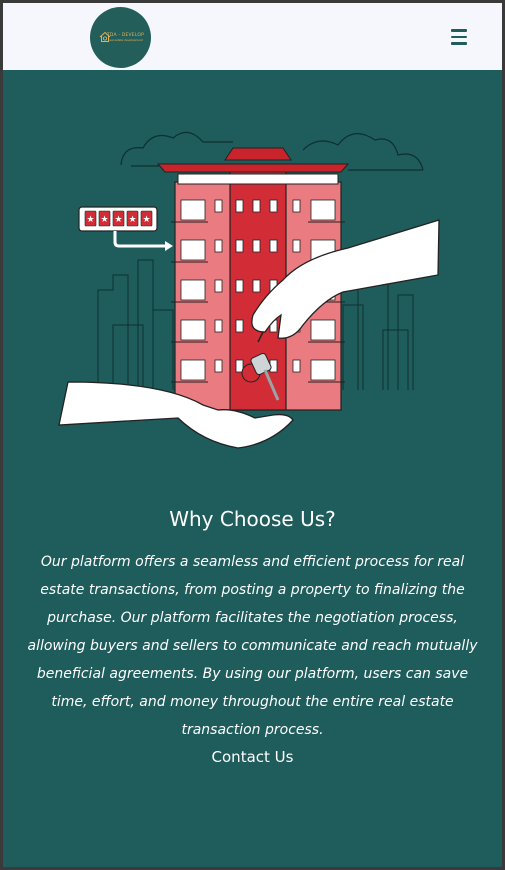 This screenshot has height=870, width=505. I want to click on hamburger-menu-icon, so click(459, 39).